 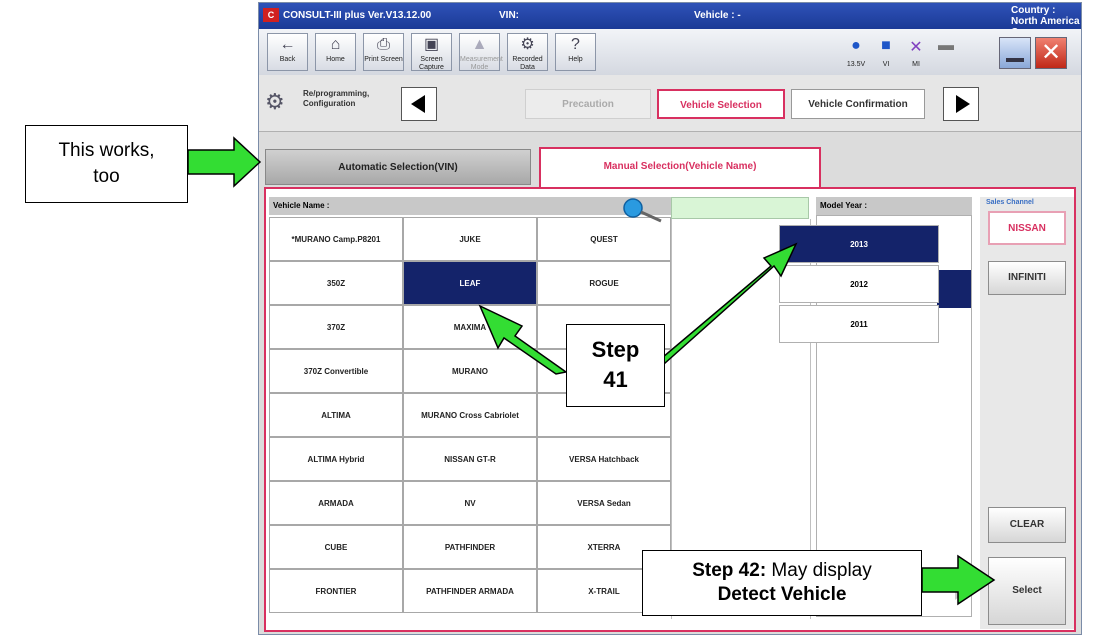 I want to click on arrow-to-model-year, so click(x=723, y=307).